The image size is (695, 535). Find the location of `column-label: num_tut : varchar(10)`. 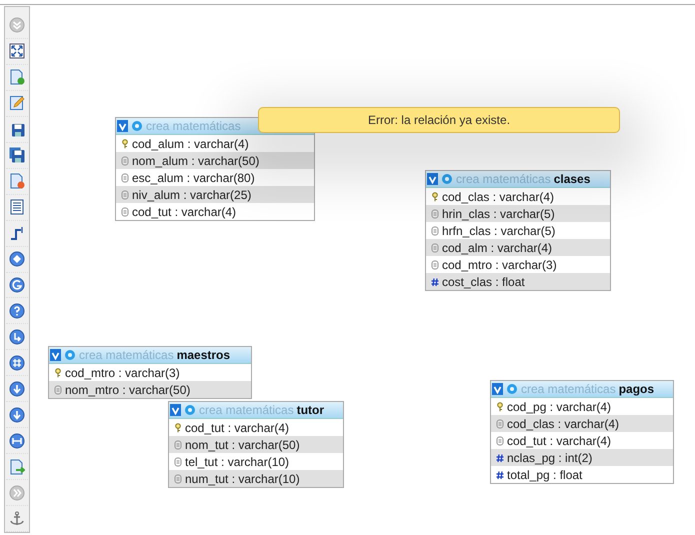

column-label: num_tut : varchar(10) is located at coordinates (242, 479).